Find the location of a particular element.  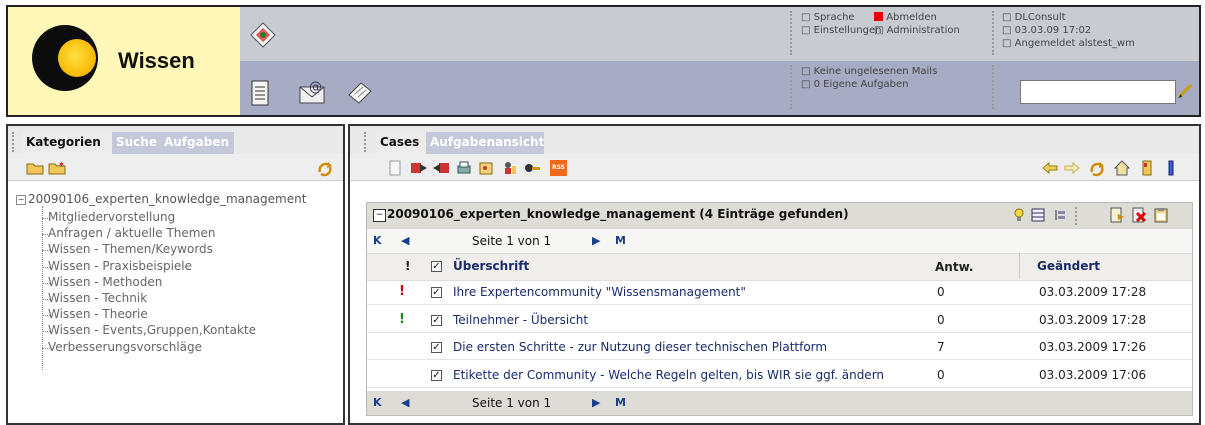

open-folder-icon is located at coordinates (35, 168).